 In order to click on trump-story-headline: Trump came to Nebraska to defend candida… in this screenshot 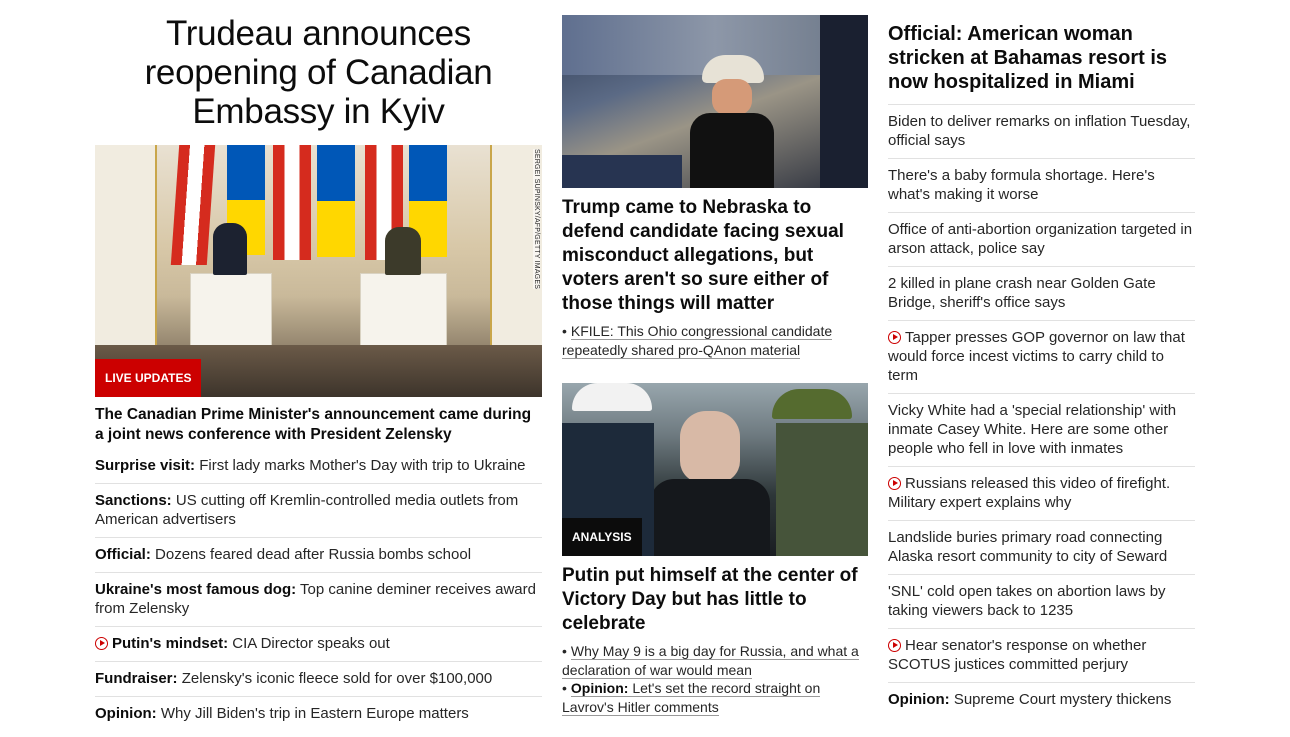, I will do `click(715, 256)`.